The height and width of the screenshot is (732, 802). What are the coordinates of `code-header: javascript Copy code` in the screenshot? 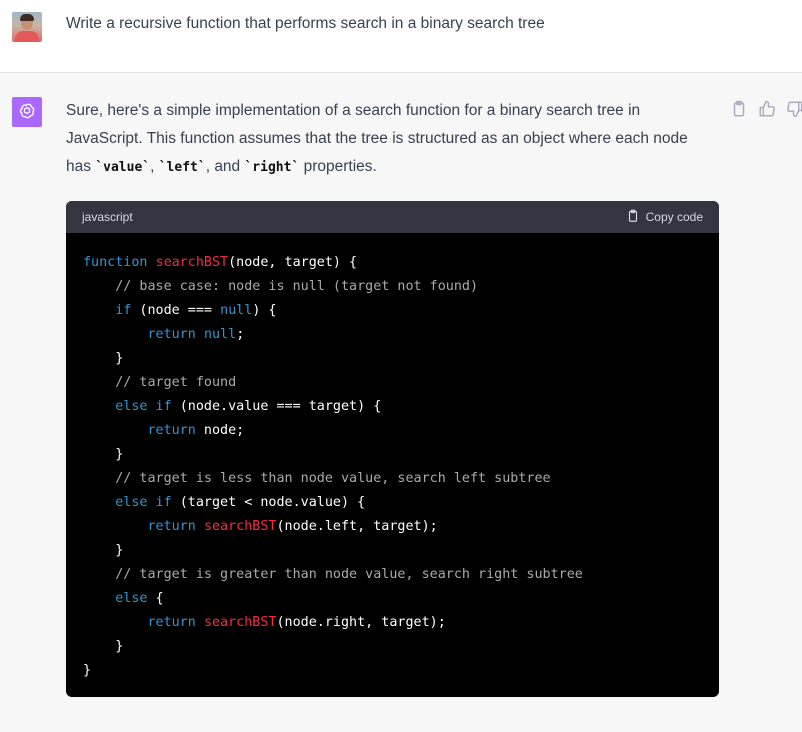 It's located at (392, 217).